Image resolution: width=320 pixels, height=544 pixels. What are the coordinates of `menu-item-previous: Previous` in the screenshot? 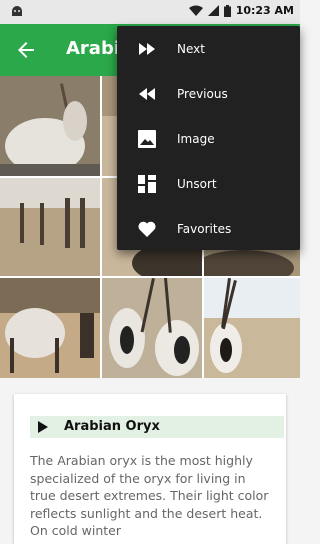 It's located at (208, 93).